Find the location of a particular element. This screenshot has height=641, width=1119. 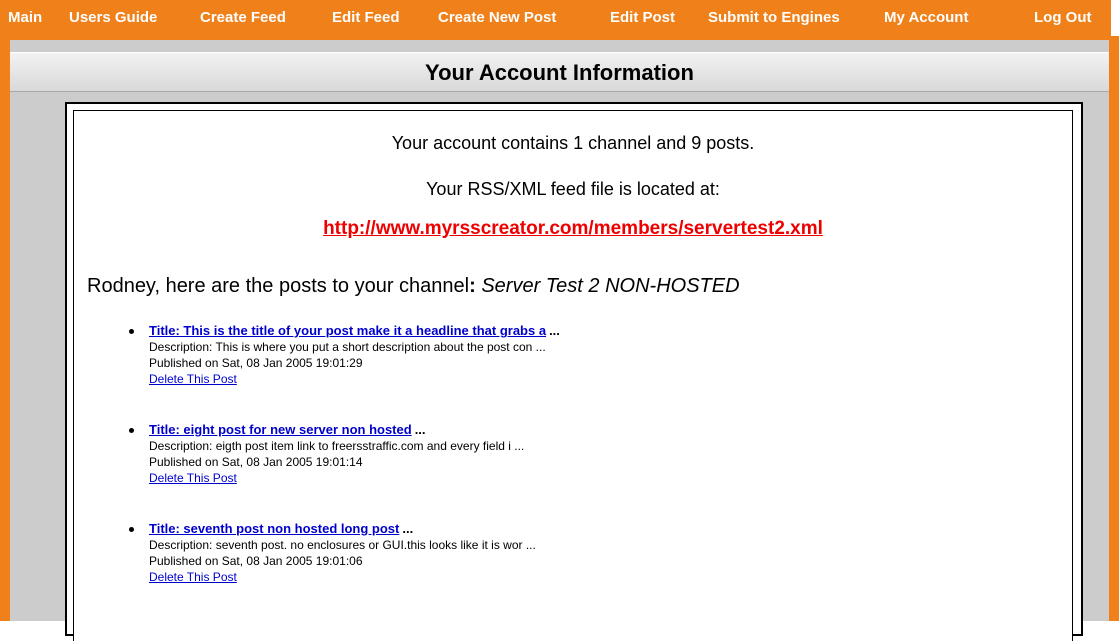

nav-my-account: My Account is located at coordinates (926, 17).